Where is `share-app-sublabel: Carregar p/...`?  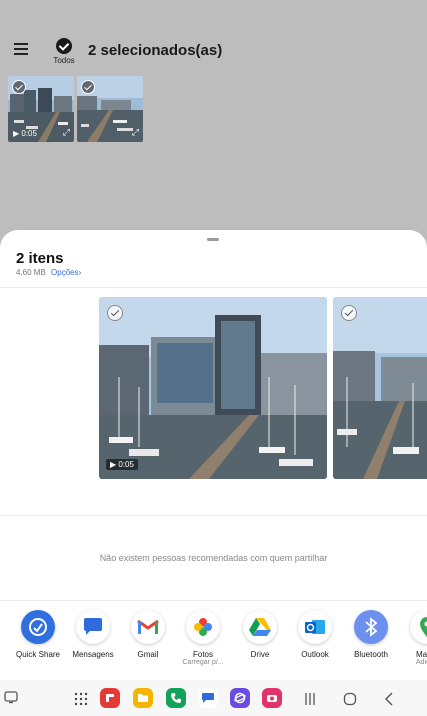 share-app-sublabel: Carregar p/... is located at coordinates (203, 662).